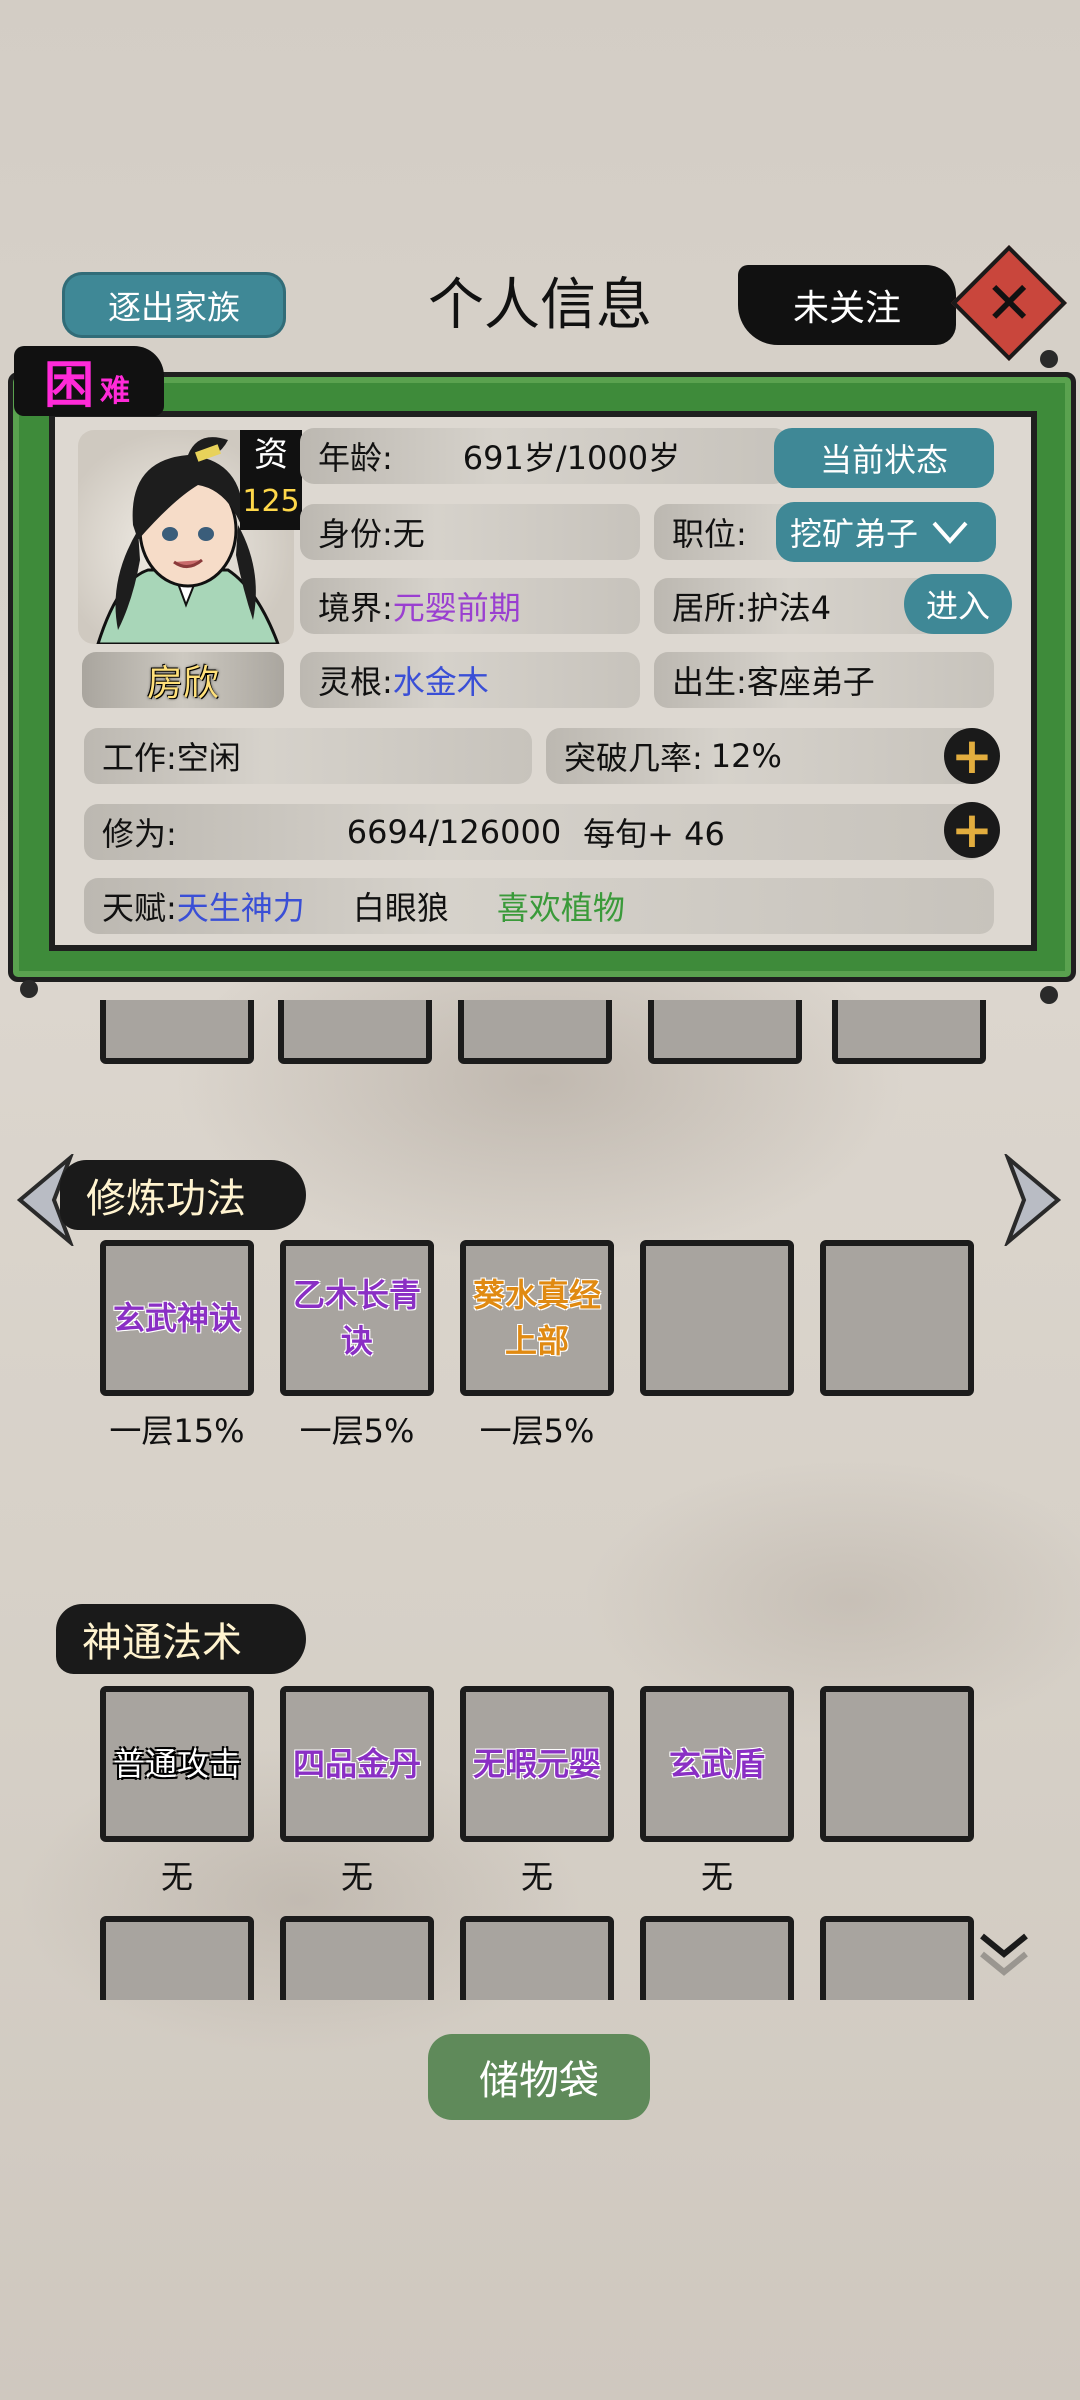 Image resolution: width=1080 pixels, height=2400 pixels. Describe the element at coordinates (271, 480) in the screenshot. I see `aptitude-badge: 资 125` at that location.